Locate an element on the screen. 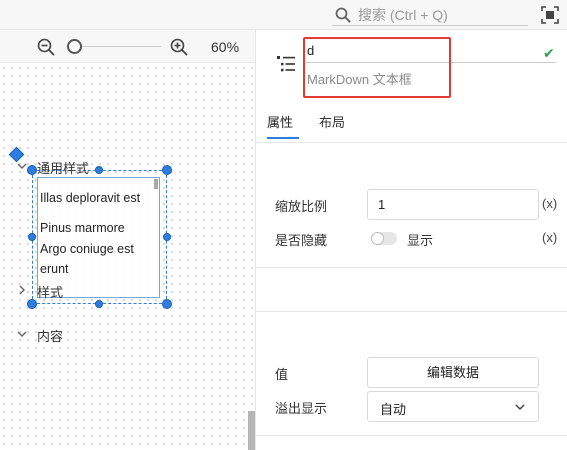  resize-handle-ne is located at coordinates (167, 170).